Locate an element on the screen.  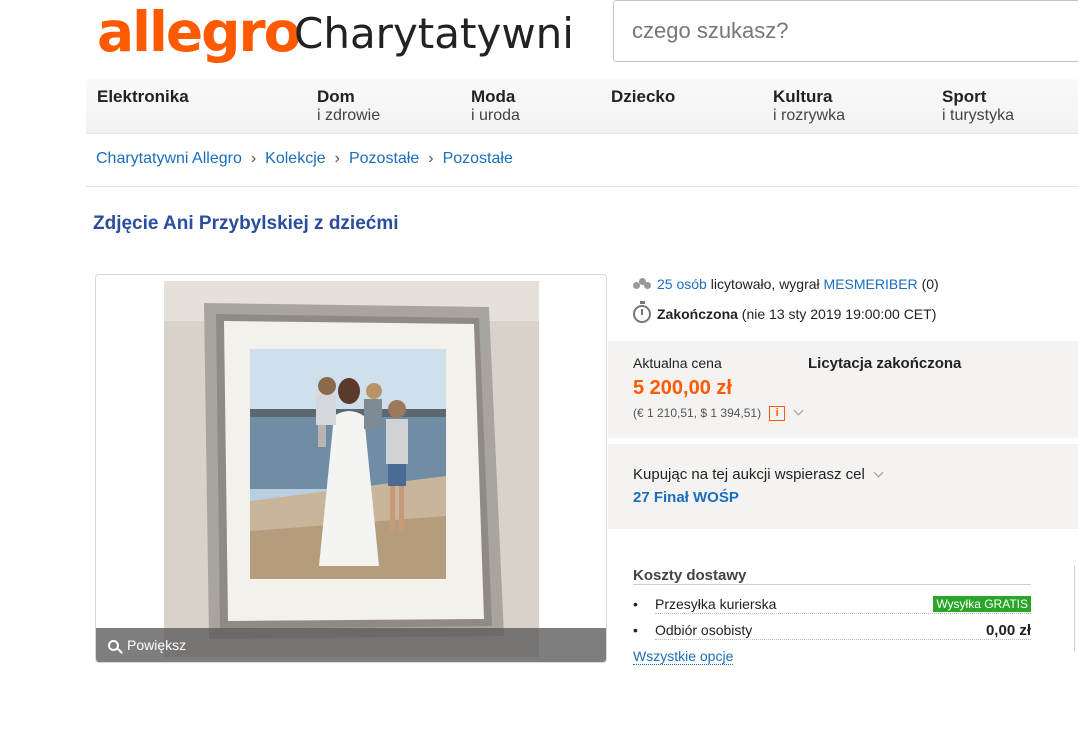
search-input is located at coordinates (846, 31).